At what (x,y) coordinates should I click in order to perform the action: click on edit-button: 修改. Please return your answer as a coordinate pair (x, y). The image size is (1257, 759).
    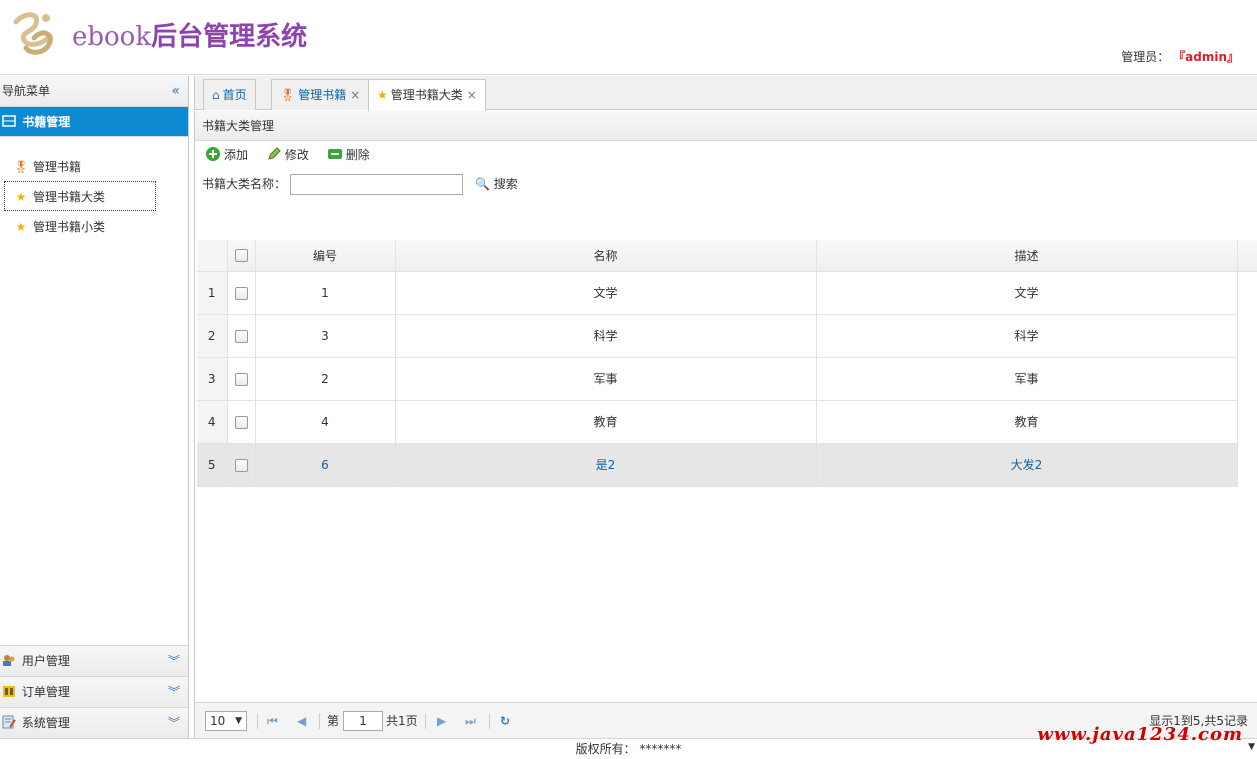
    Looking at the image, I should click on (287, 155).